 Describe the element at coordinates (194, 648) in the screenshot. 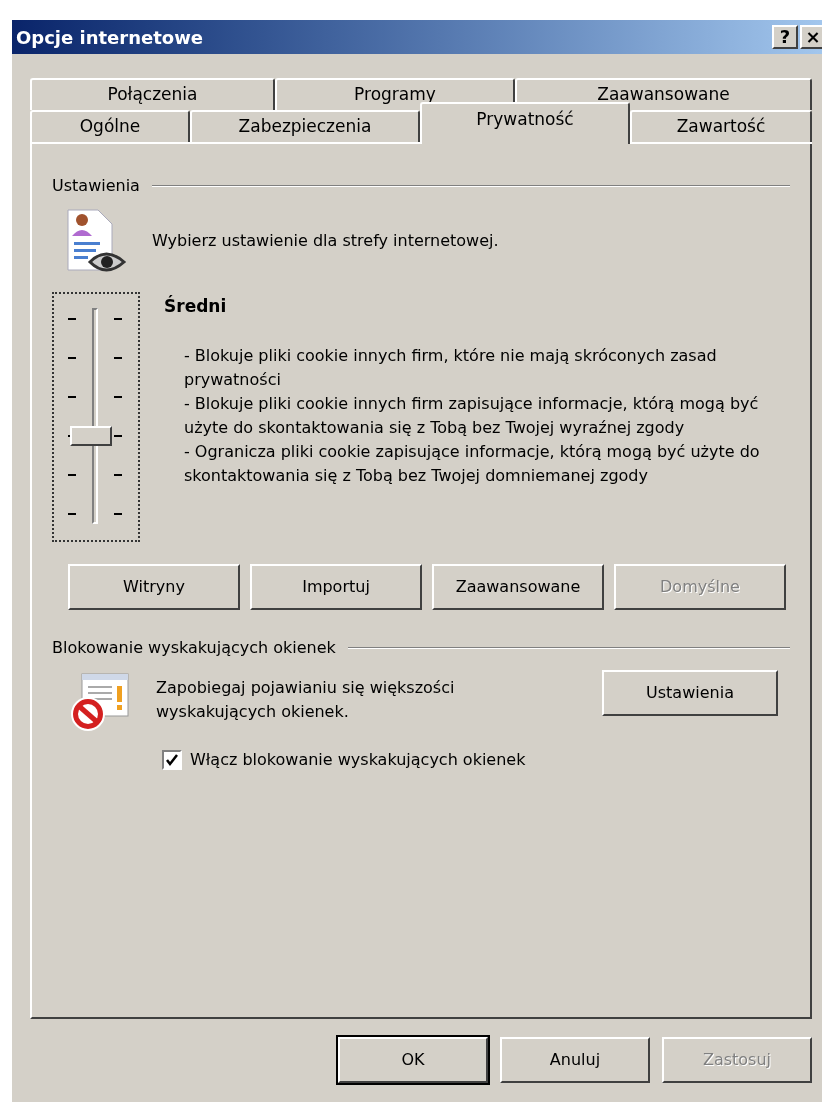

I see `group-heading: Blokowanie wyskakujących okienek` at that location.